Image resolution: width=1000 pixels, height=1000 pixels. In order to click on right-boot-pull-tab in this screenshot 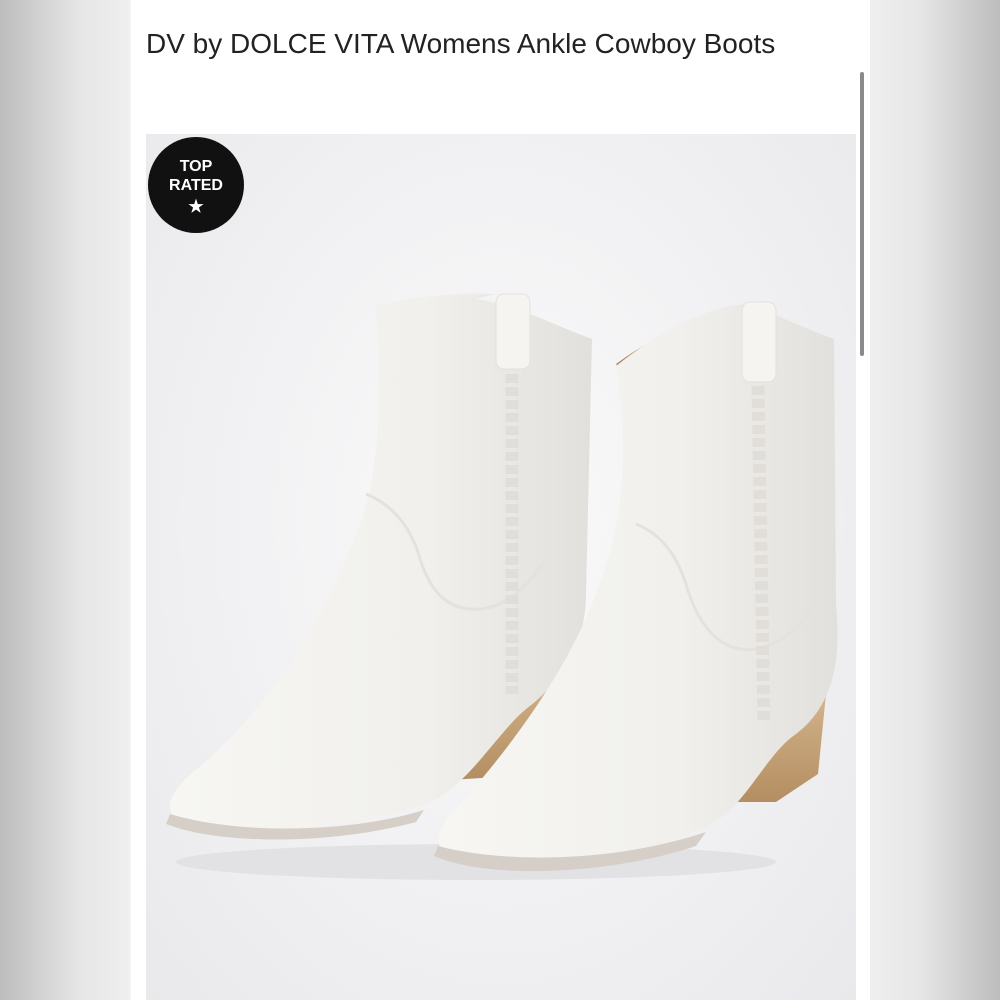, I will do `click(759, 342)`.